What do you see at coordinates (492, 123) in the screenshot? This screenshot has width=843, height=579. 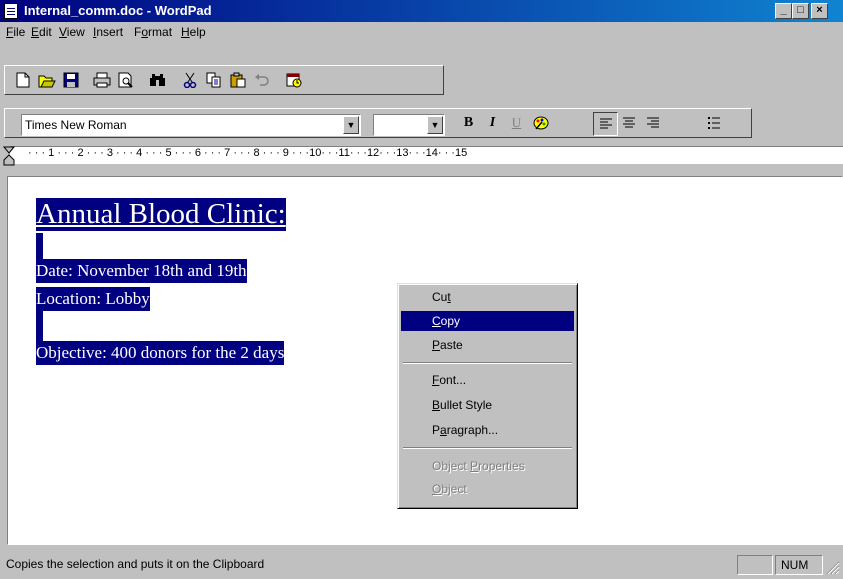 I see `italic-button: I` at bounding box center [492, 123].